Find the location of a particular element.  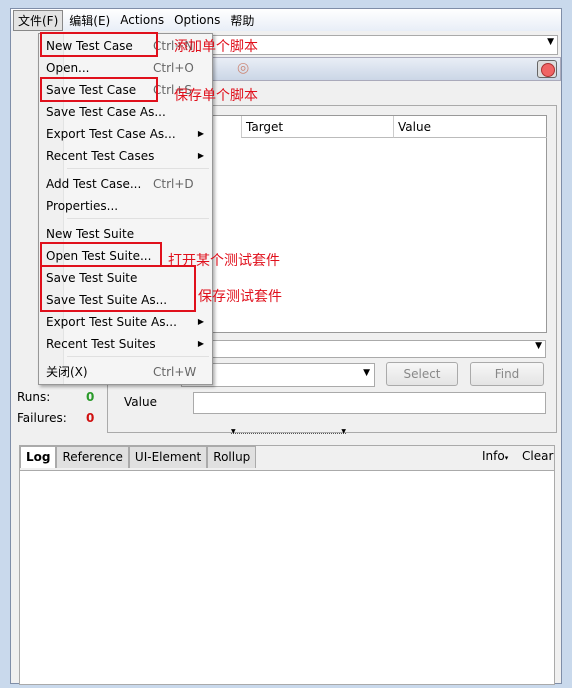

file-menu-item: 关闭(X) Ctrl+W is located at coordinates (126, 372).